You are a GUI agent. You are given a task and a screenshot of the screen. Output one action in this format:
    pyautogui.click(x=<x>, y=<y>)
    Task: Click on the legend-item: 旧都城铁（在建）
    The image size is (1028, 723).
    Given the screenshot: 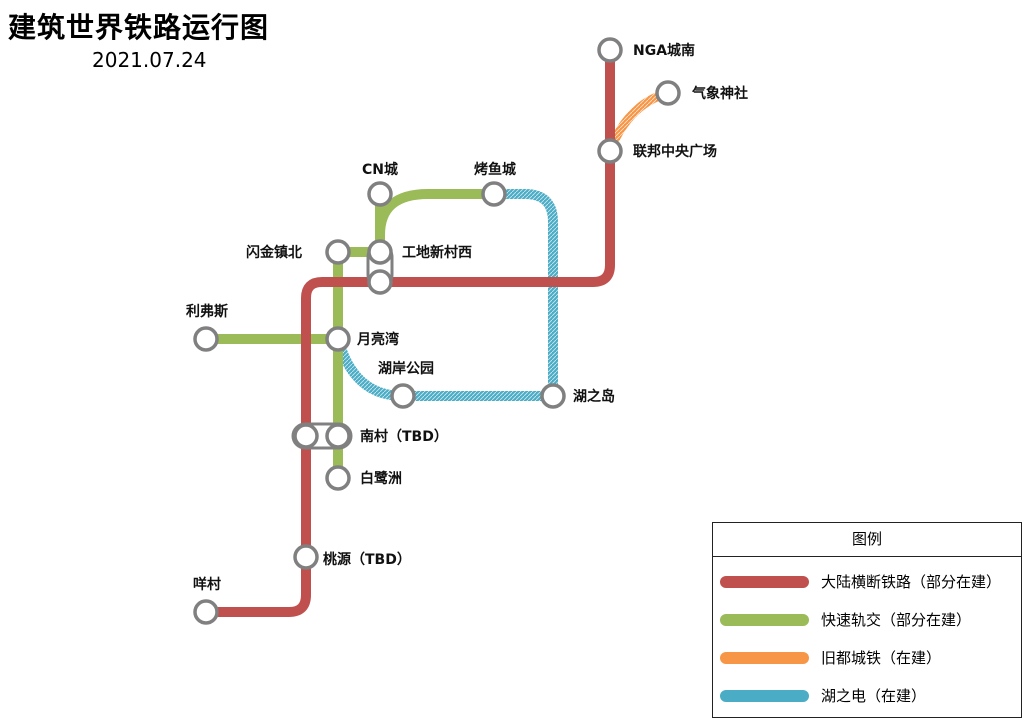 What is the action you would take?
    pyautogui.click(x=867, y=658)
    